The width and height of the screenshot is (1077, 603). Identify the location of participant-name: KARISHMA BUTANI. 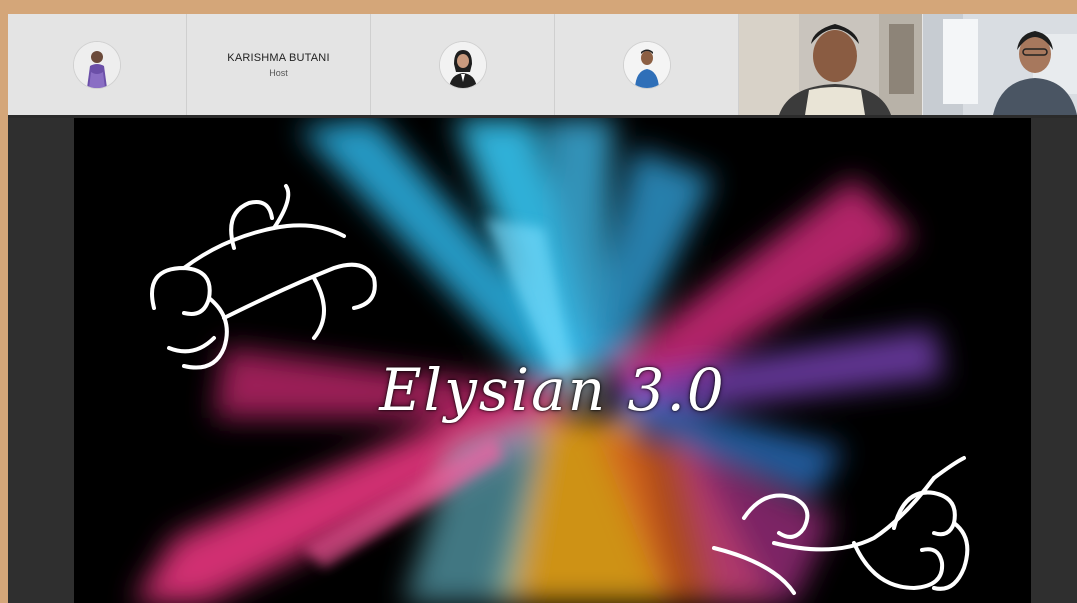
(278, 57).